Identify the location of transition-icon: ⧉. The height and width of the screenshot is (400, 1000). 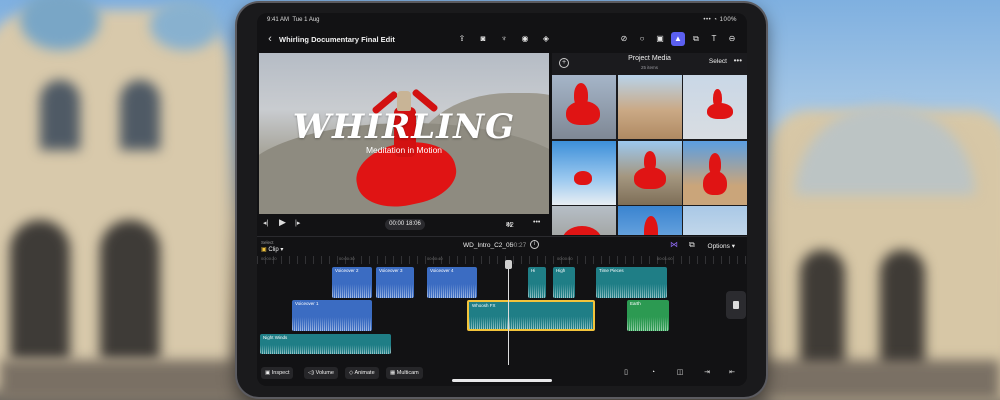
(696, 39).